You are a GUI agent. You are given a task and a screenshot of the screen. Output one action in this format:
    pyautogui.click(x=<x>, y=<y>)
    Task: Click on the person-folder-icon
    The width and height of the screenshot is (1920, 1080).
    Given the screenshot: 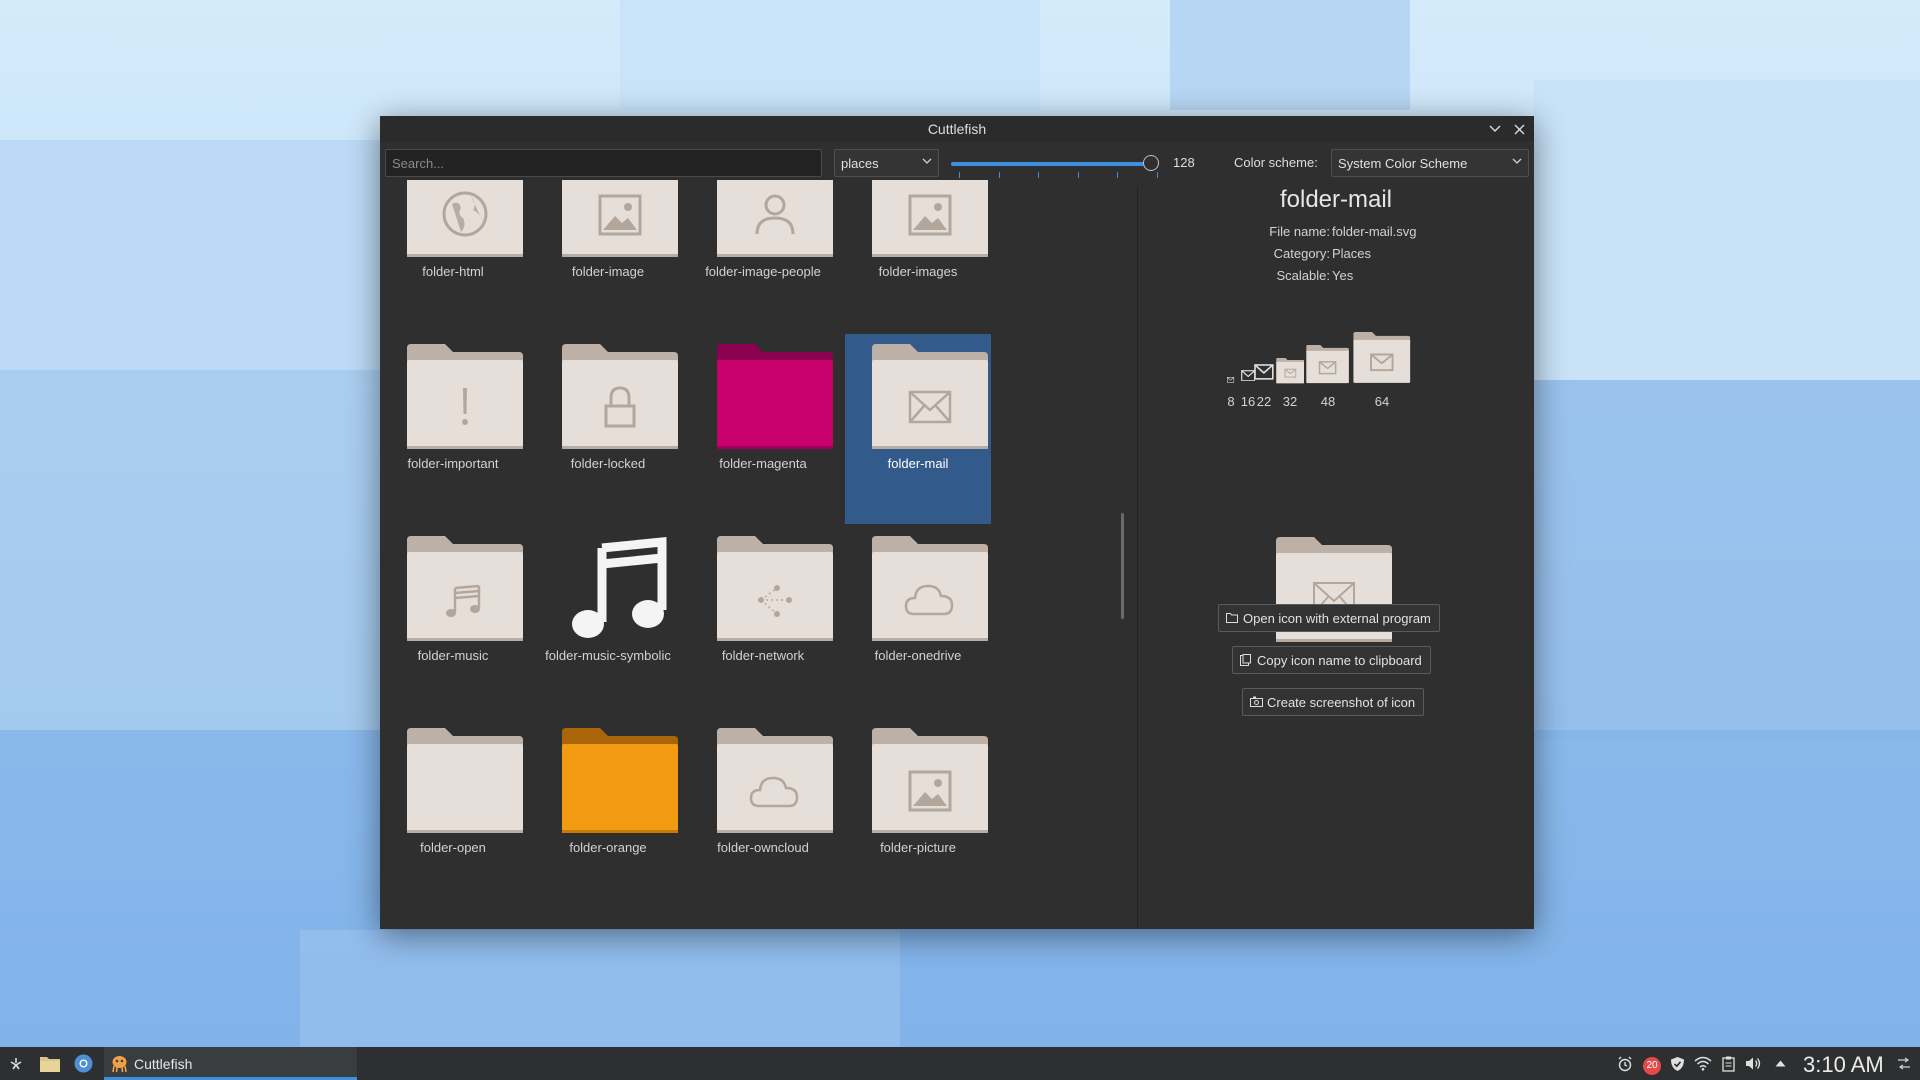 What is the action you would take?
    pyautogui.click(x=775, y=218)
    